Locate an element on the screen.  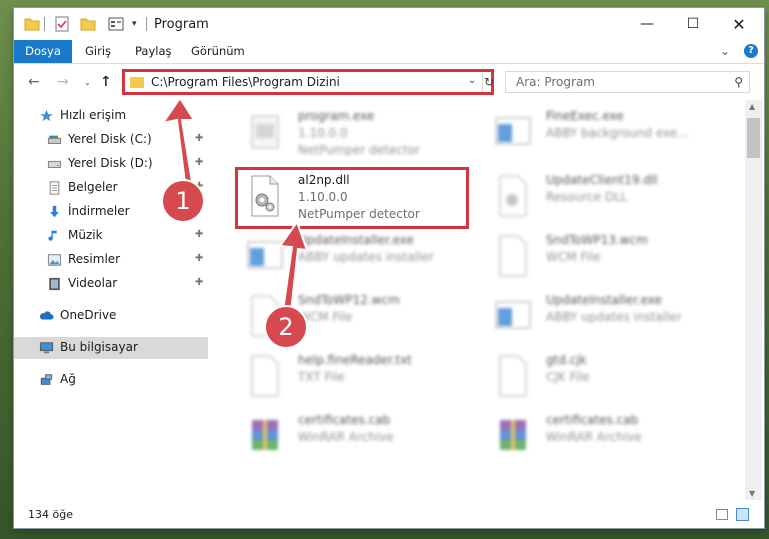
address-bar: C:\Program Files\Program Dizini ⌄ ↻ is located at coordinates (308, 82).